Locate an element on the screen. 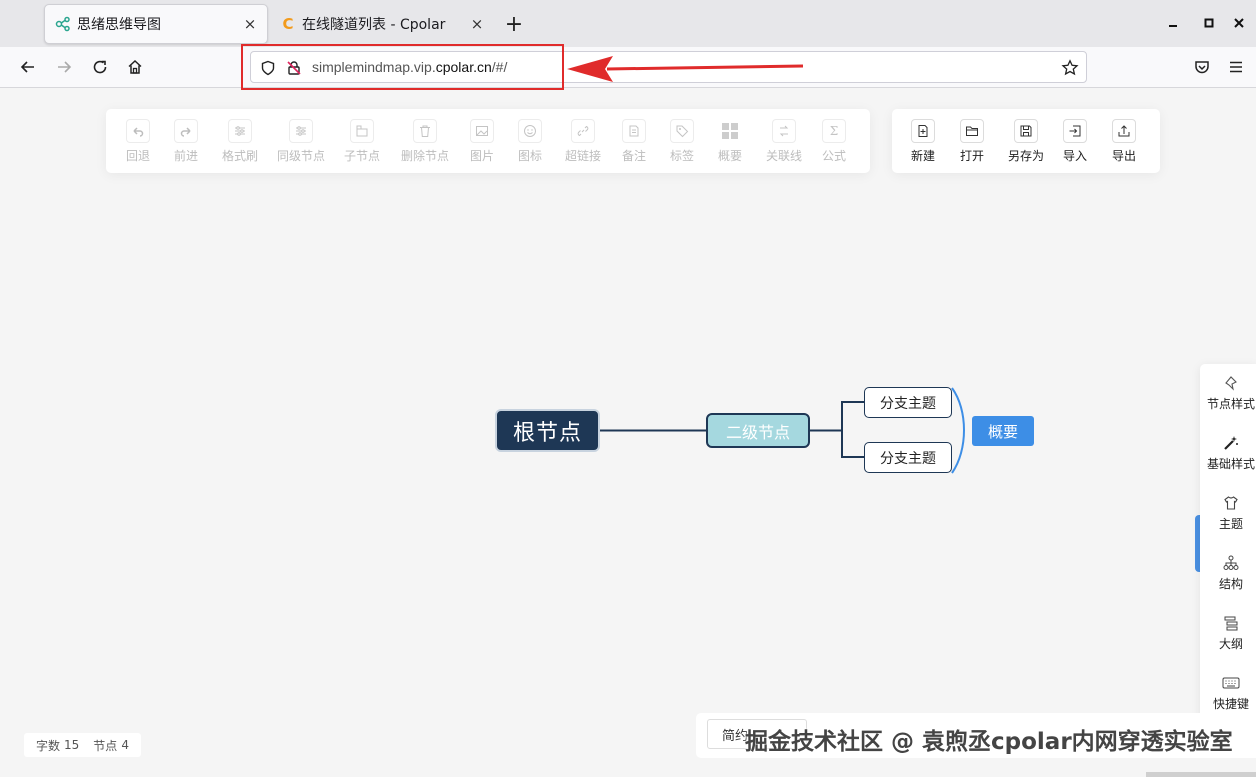 This screenshot has height=777, width=1256. node-count-label: 节点 is located at coordinates (105, 745).